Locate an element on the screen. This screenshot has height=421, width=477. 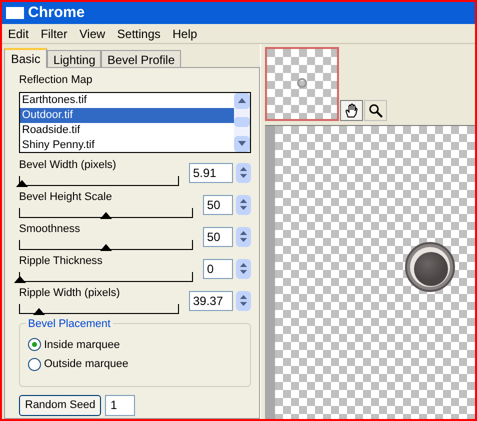
thumbnail-preview is located at coordinates (302, 84).